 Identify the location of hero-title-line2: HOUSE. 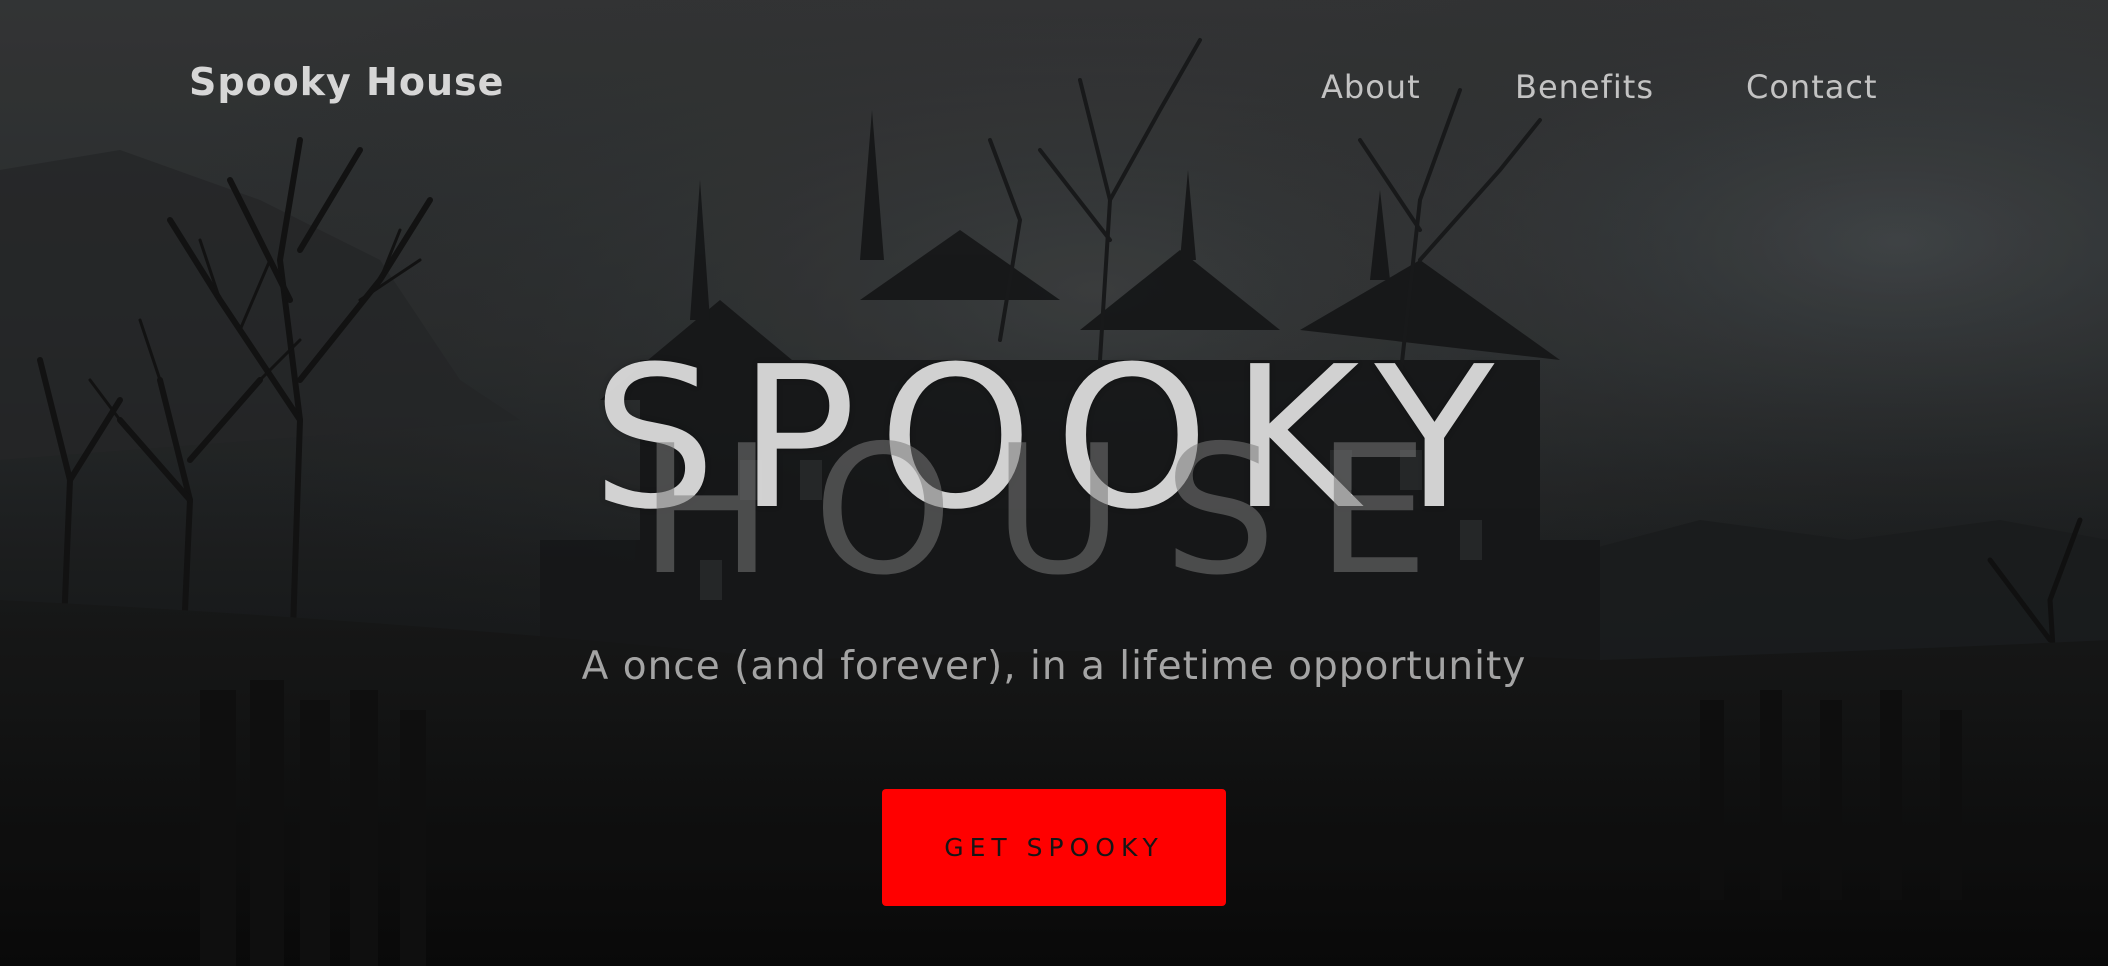
(1054, 510).